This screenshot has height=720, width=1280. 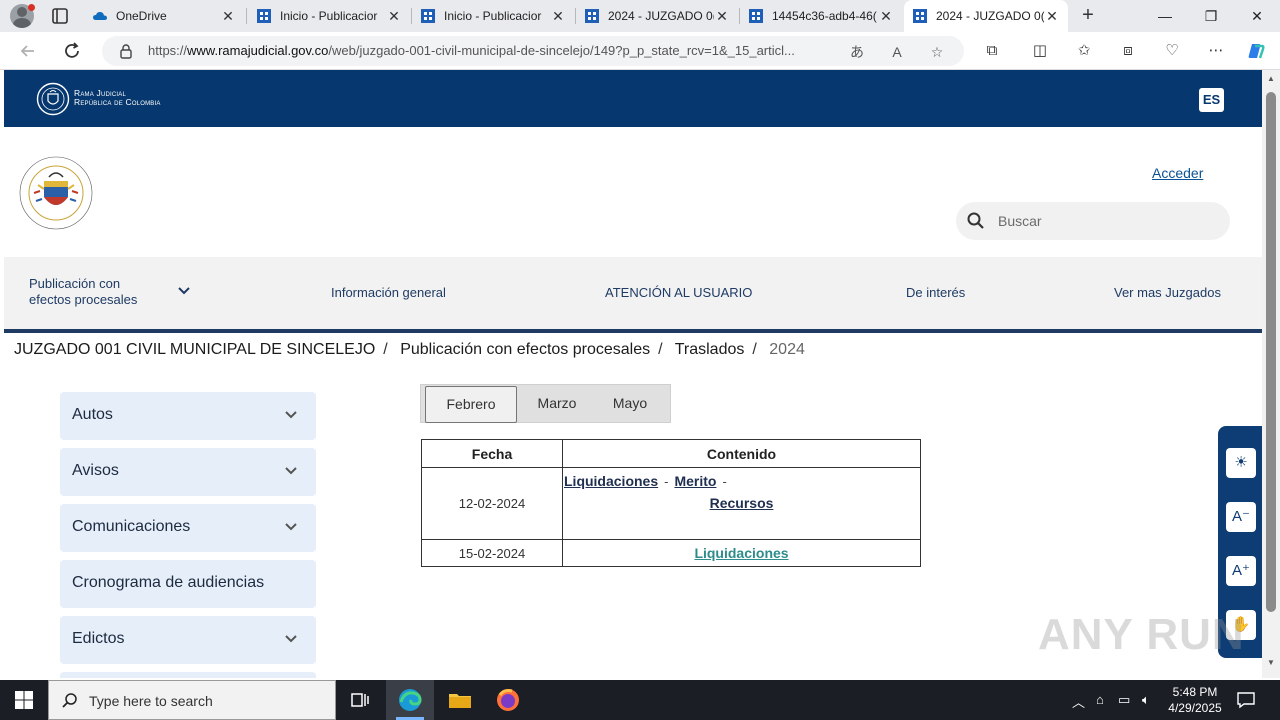 I want to click on language-button: ES, so click(x=1211, y=100).